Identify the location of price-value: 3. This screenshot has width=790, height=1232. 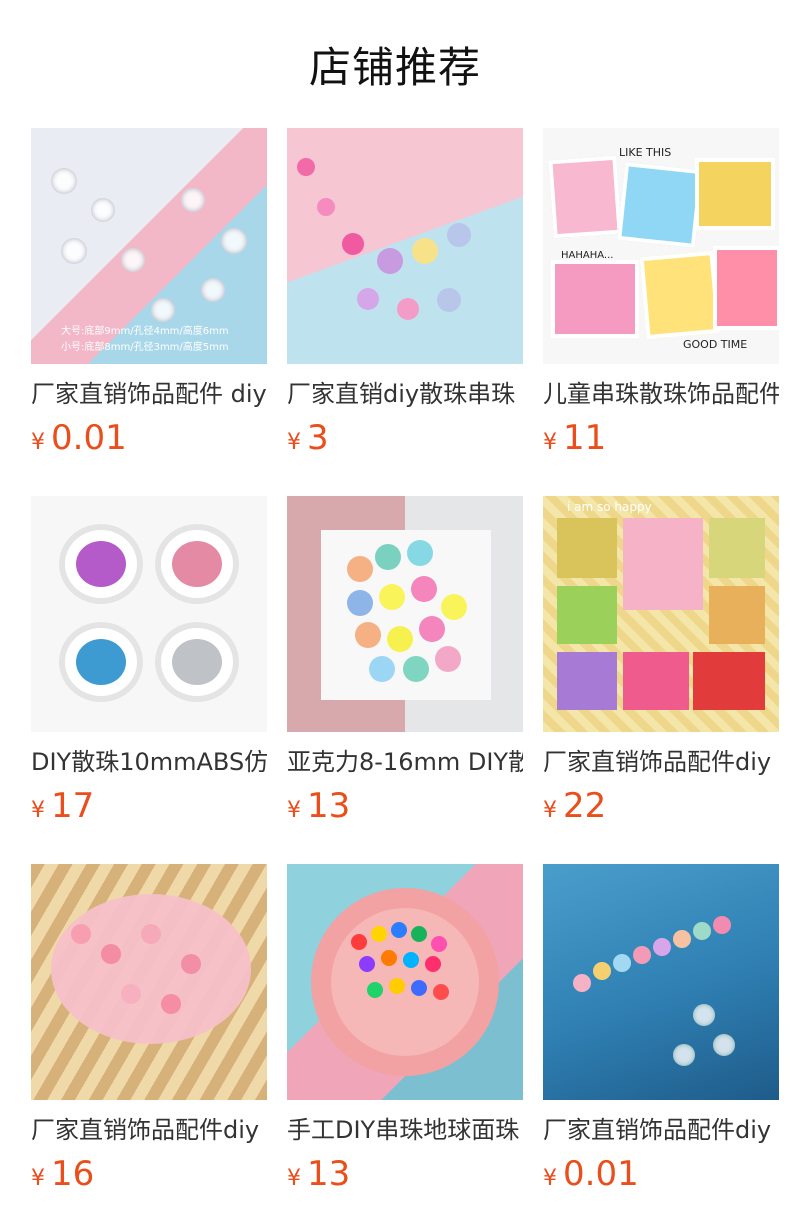
(318, 438).